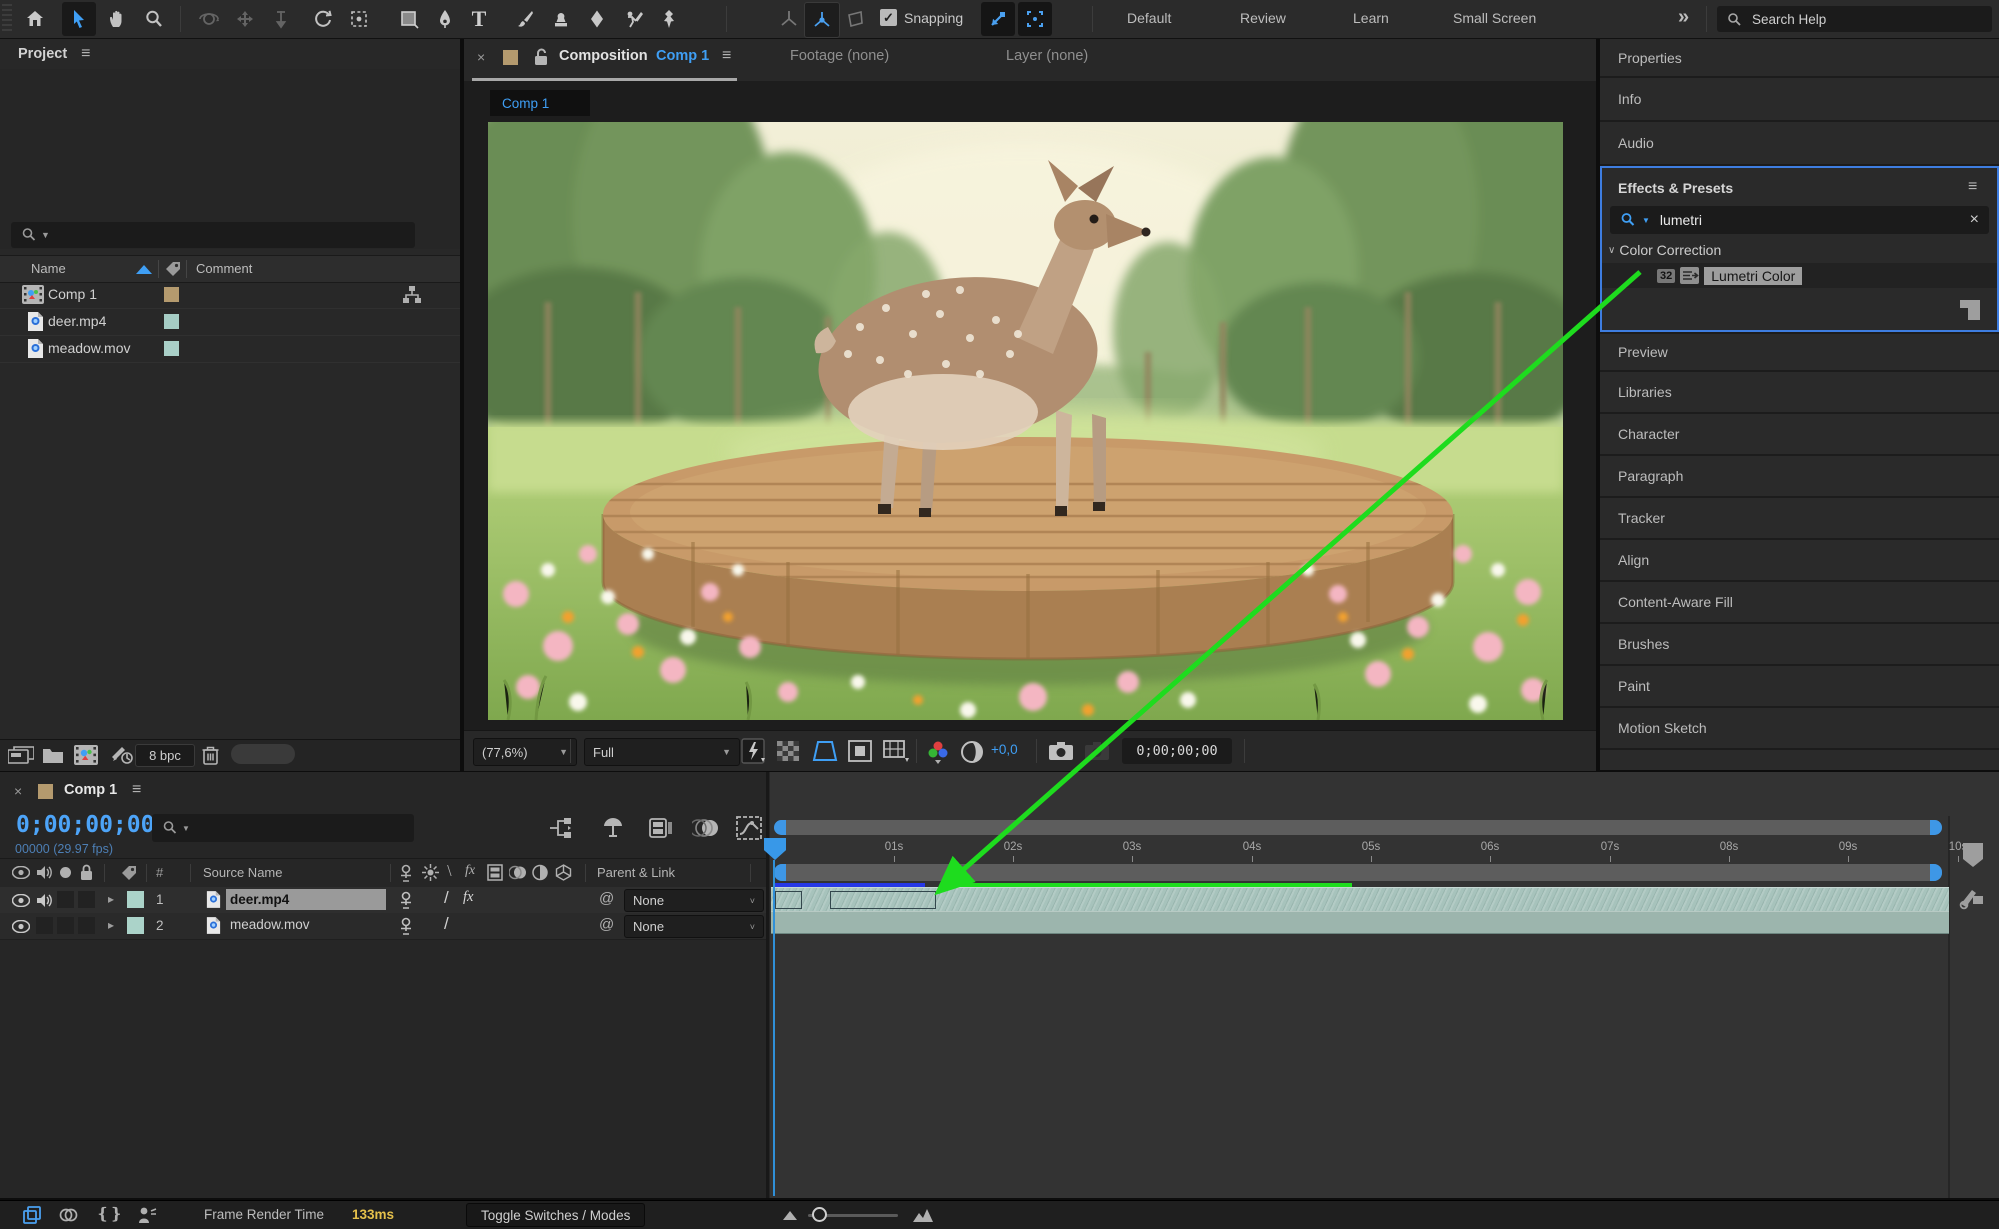 Image resolution: width=1999 pixels, height=1229 pixels. I want to click on sidebar-item-info: Info, so click(1799, 99).